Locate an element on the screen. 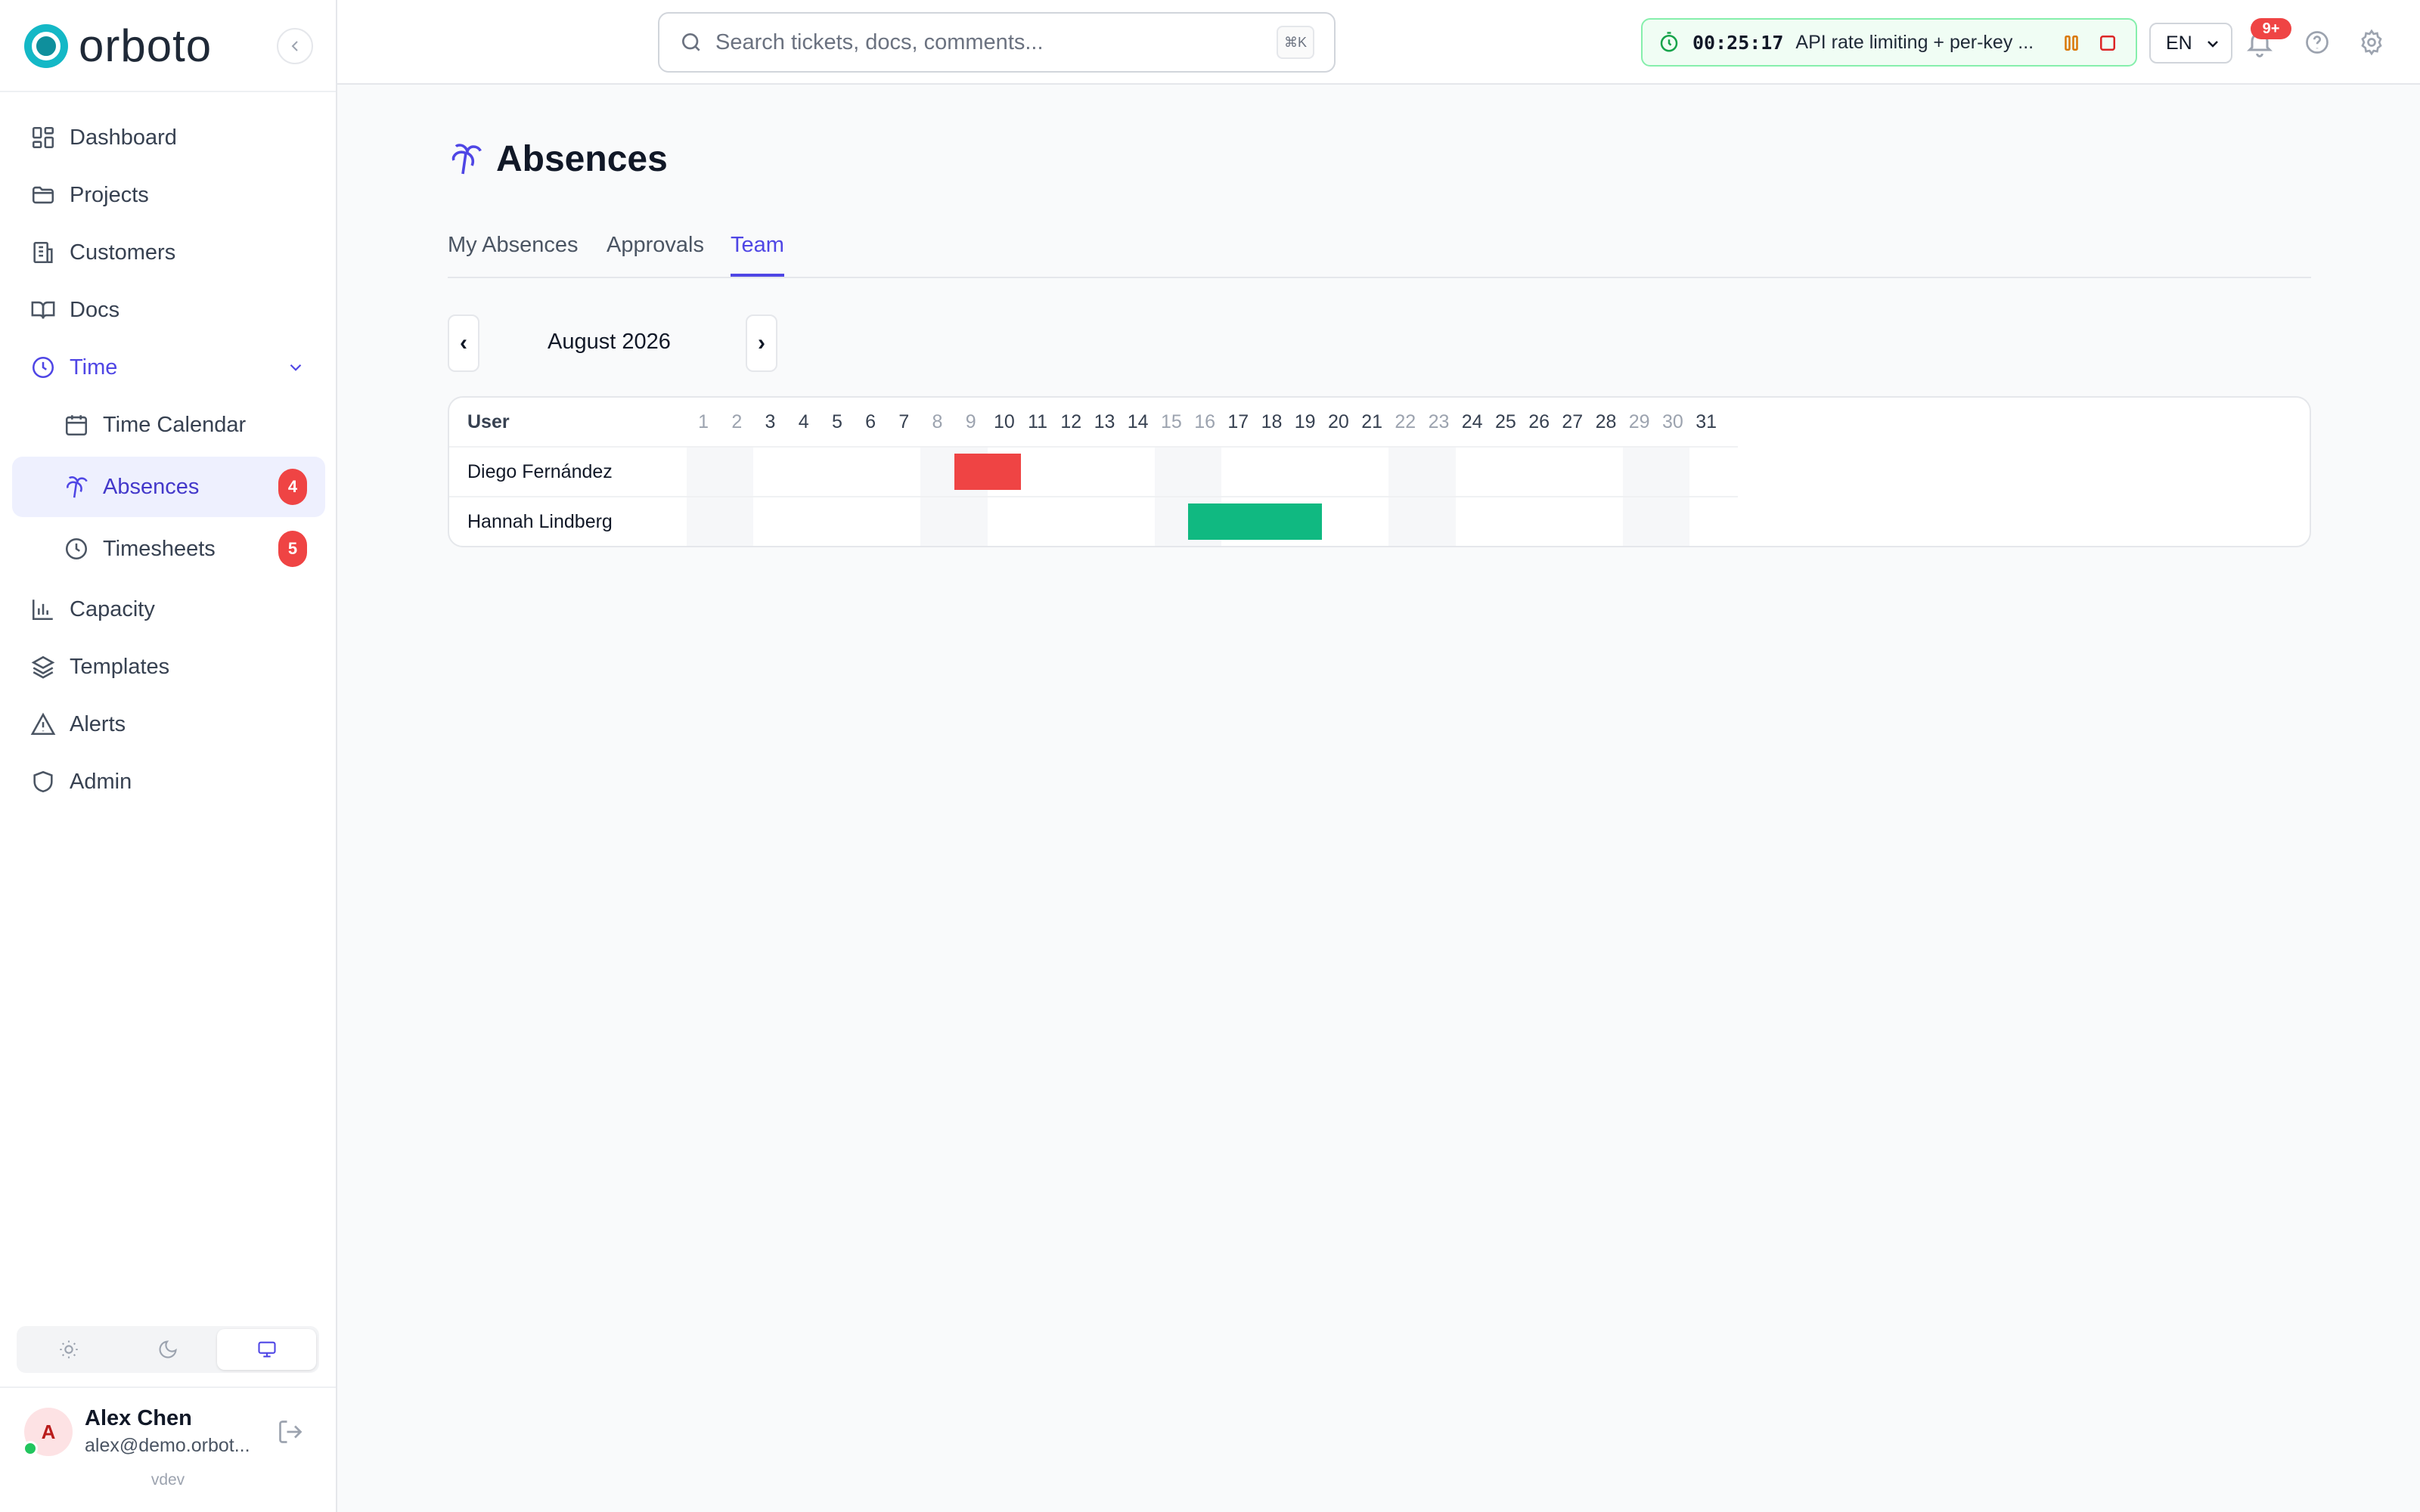 The image size is (2420, 1512). clock-icon is located at coordinates (43, 367).